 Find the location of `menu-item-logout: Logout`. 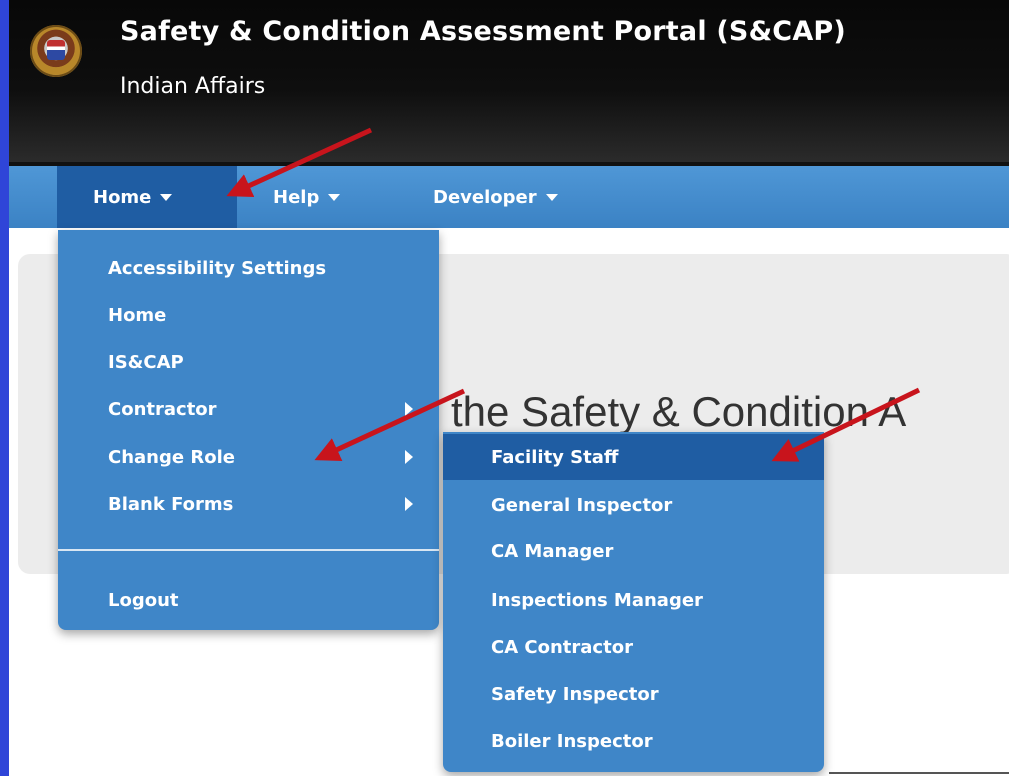

menu-item-logout: Logout is located at coordinates (248, 600).